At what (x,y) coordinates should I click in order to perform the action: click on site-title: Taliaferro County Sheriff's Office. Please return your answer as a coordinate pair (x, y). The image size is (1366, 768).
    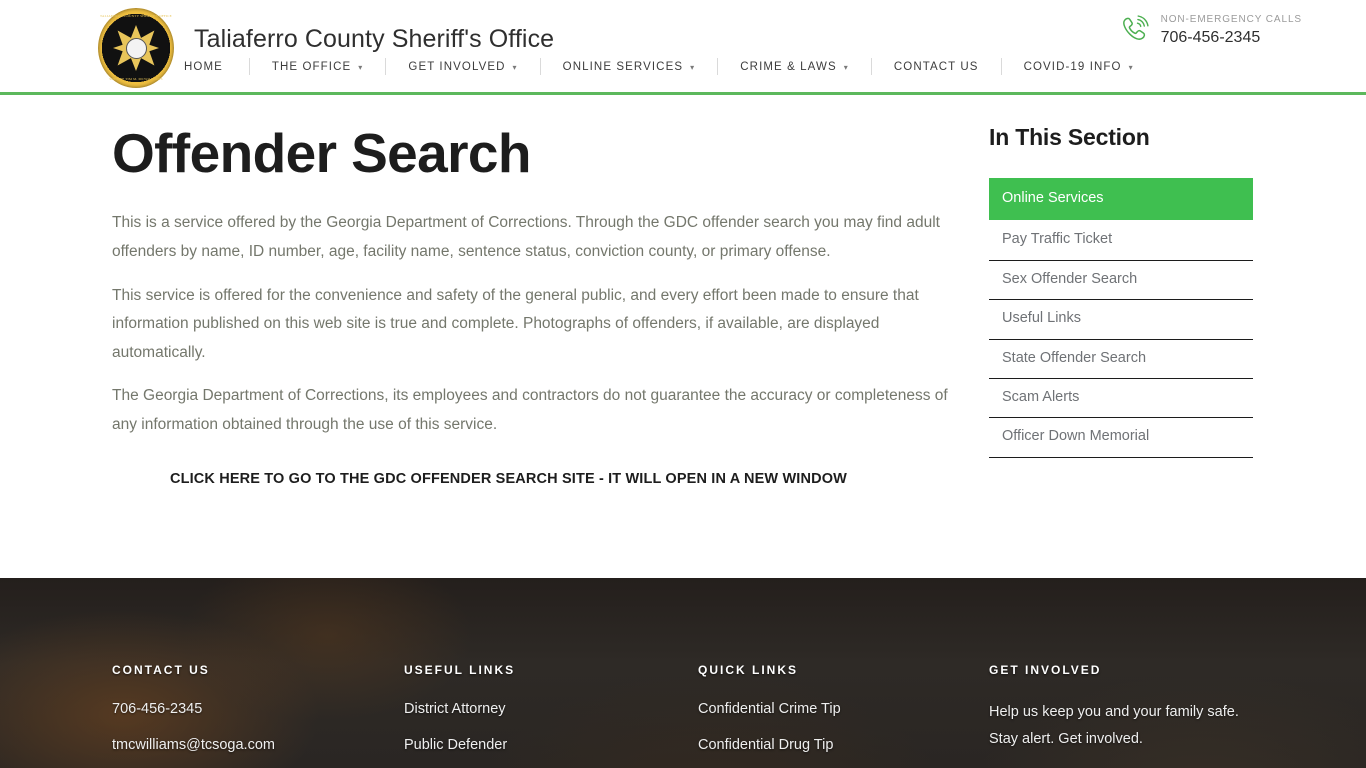
    Looking at the image, I should click on (374, 39).